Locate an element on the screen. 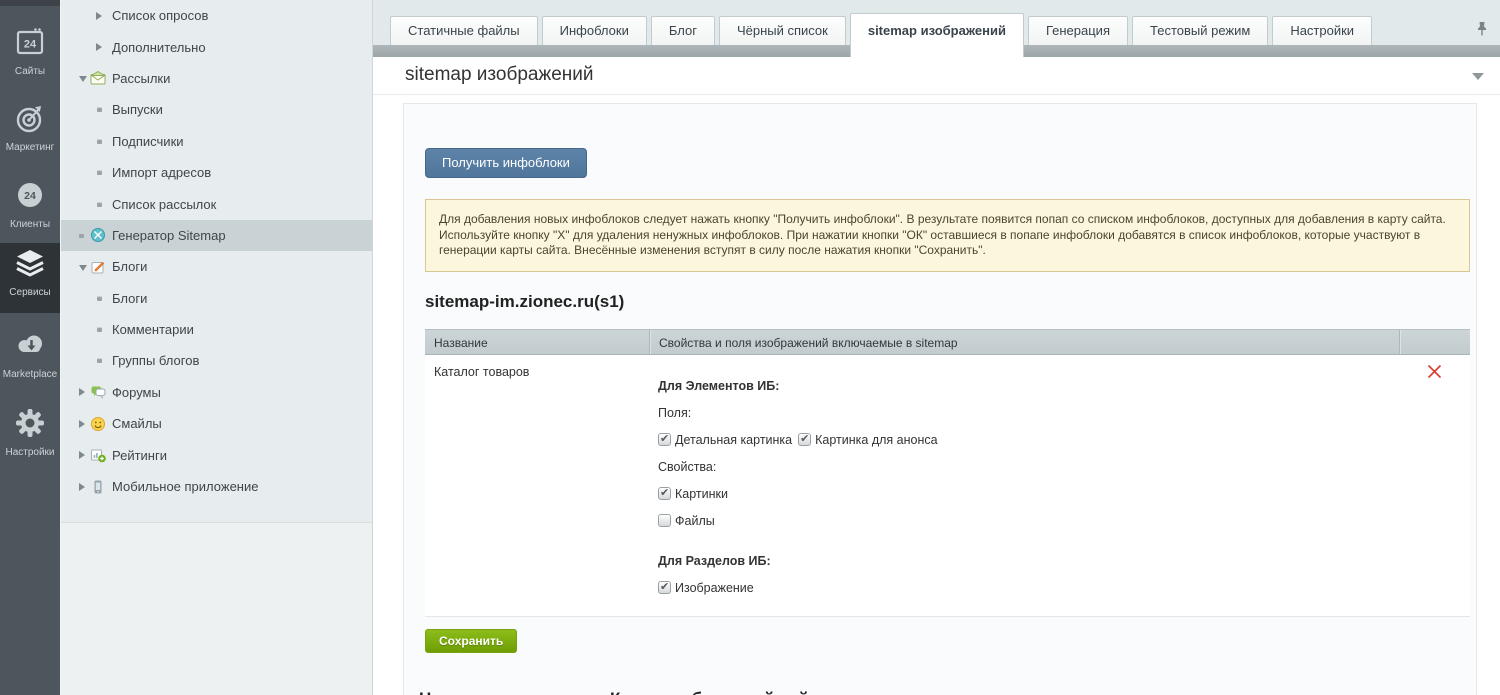 The height and width of the screenshot is (695, 1500). sidebar-item-subscribers: Подписчики is located at coordinates (216, 141).